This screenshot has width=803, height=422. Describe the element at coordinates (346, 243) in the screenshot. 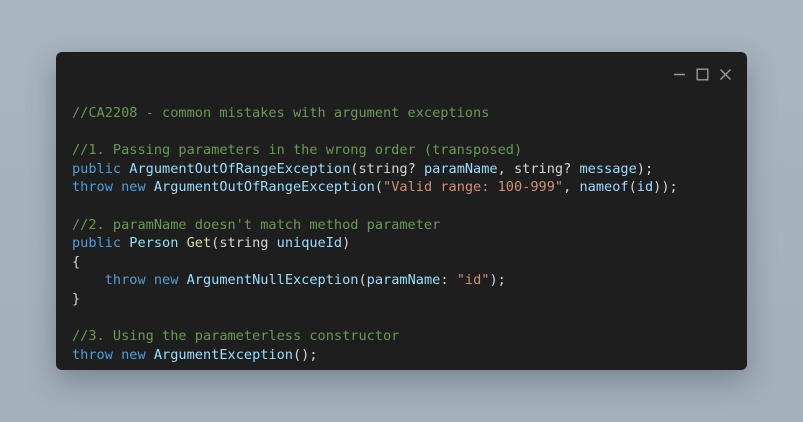

I see `code-token: )` at that location.